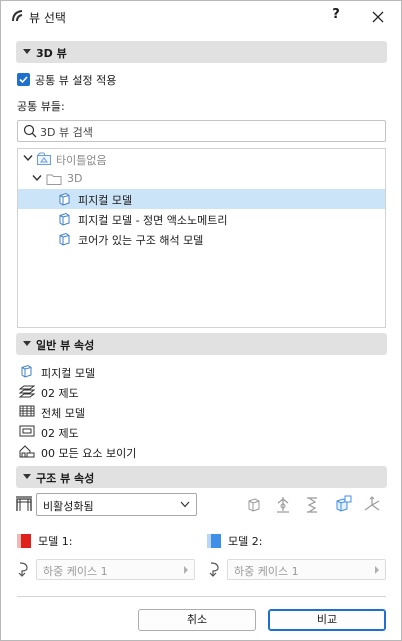 The height and width of the screenshot is (641, 402). What do you see at coordinates (312, 505) in the screenshot?
I see `spring-tool-icon` at bounding box center [312, 505].